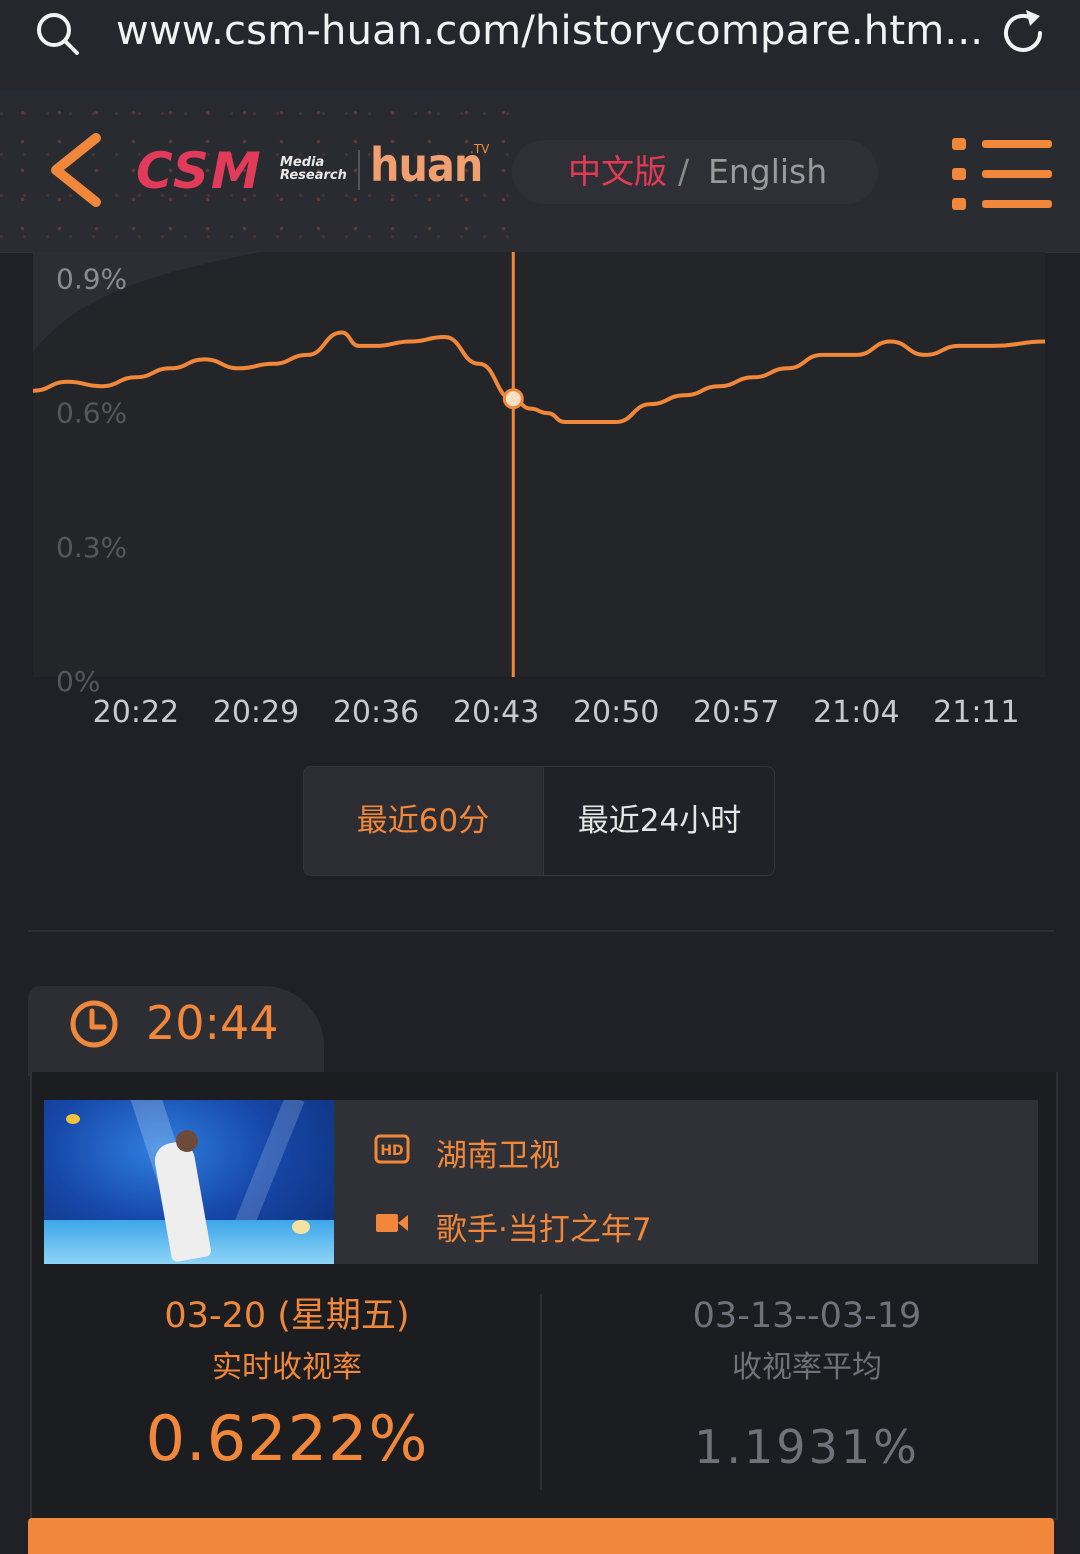 The width and height of the screenshot is (1080, 1554). I want to click on realtime-label: 实时收视率, so click(287, 1367).